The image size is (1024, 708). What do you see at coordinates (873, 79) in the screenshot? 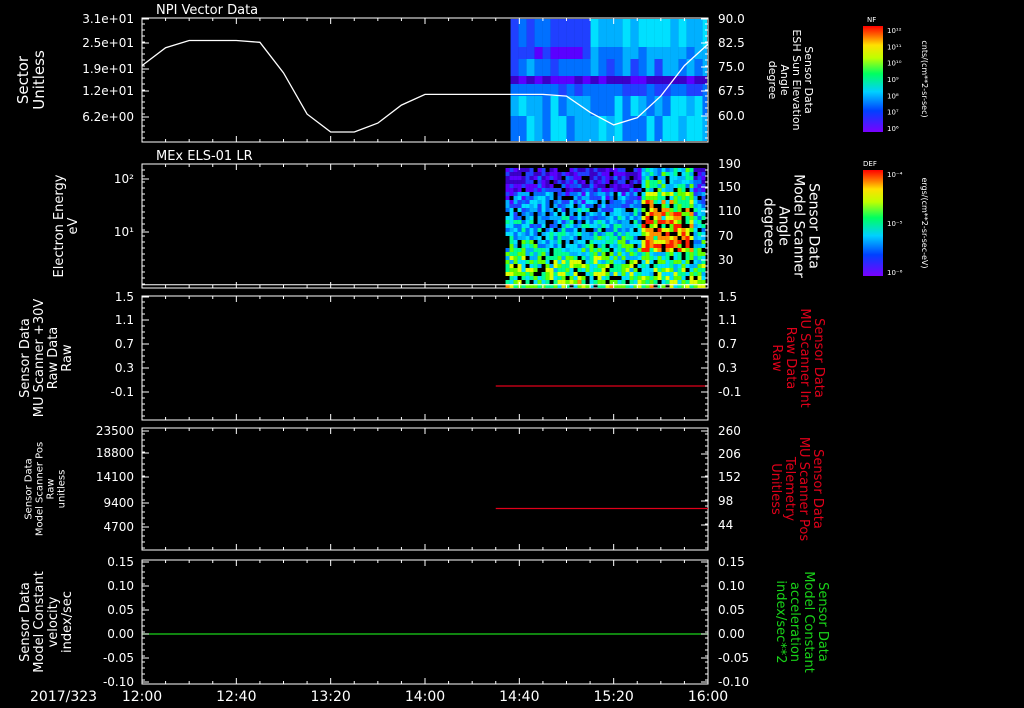
I see `colorbar-nf-scale` at bounding box center [873, 79].